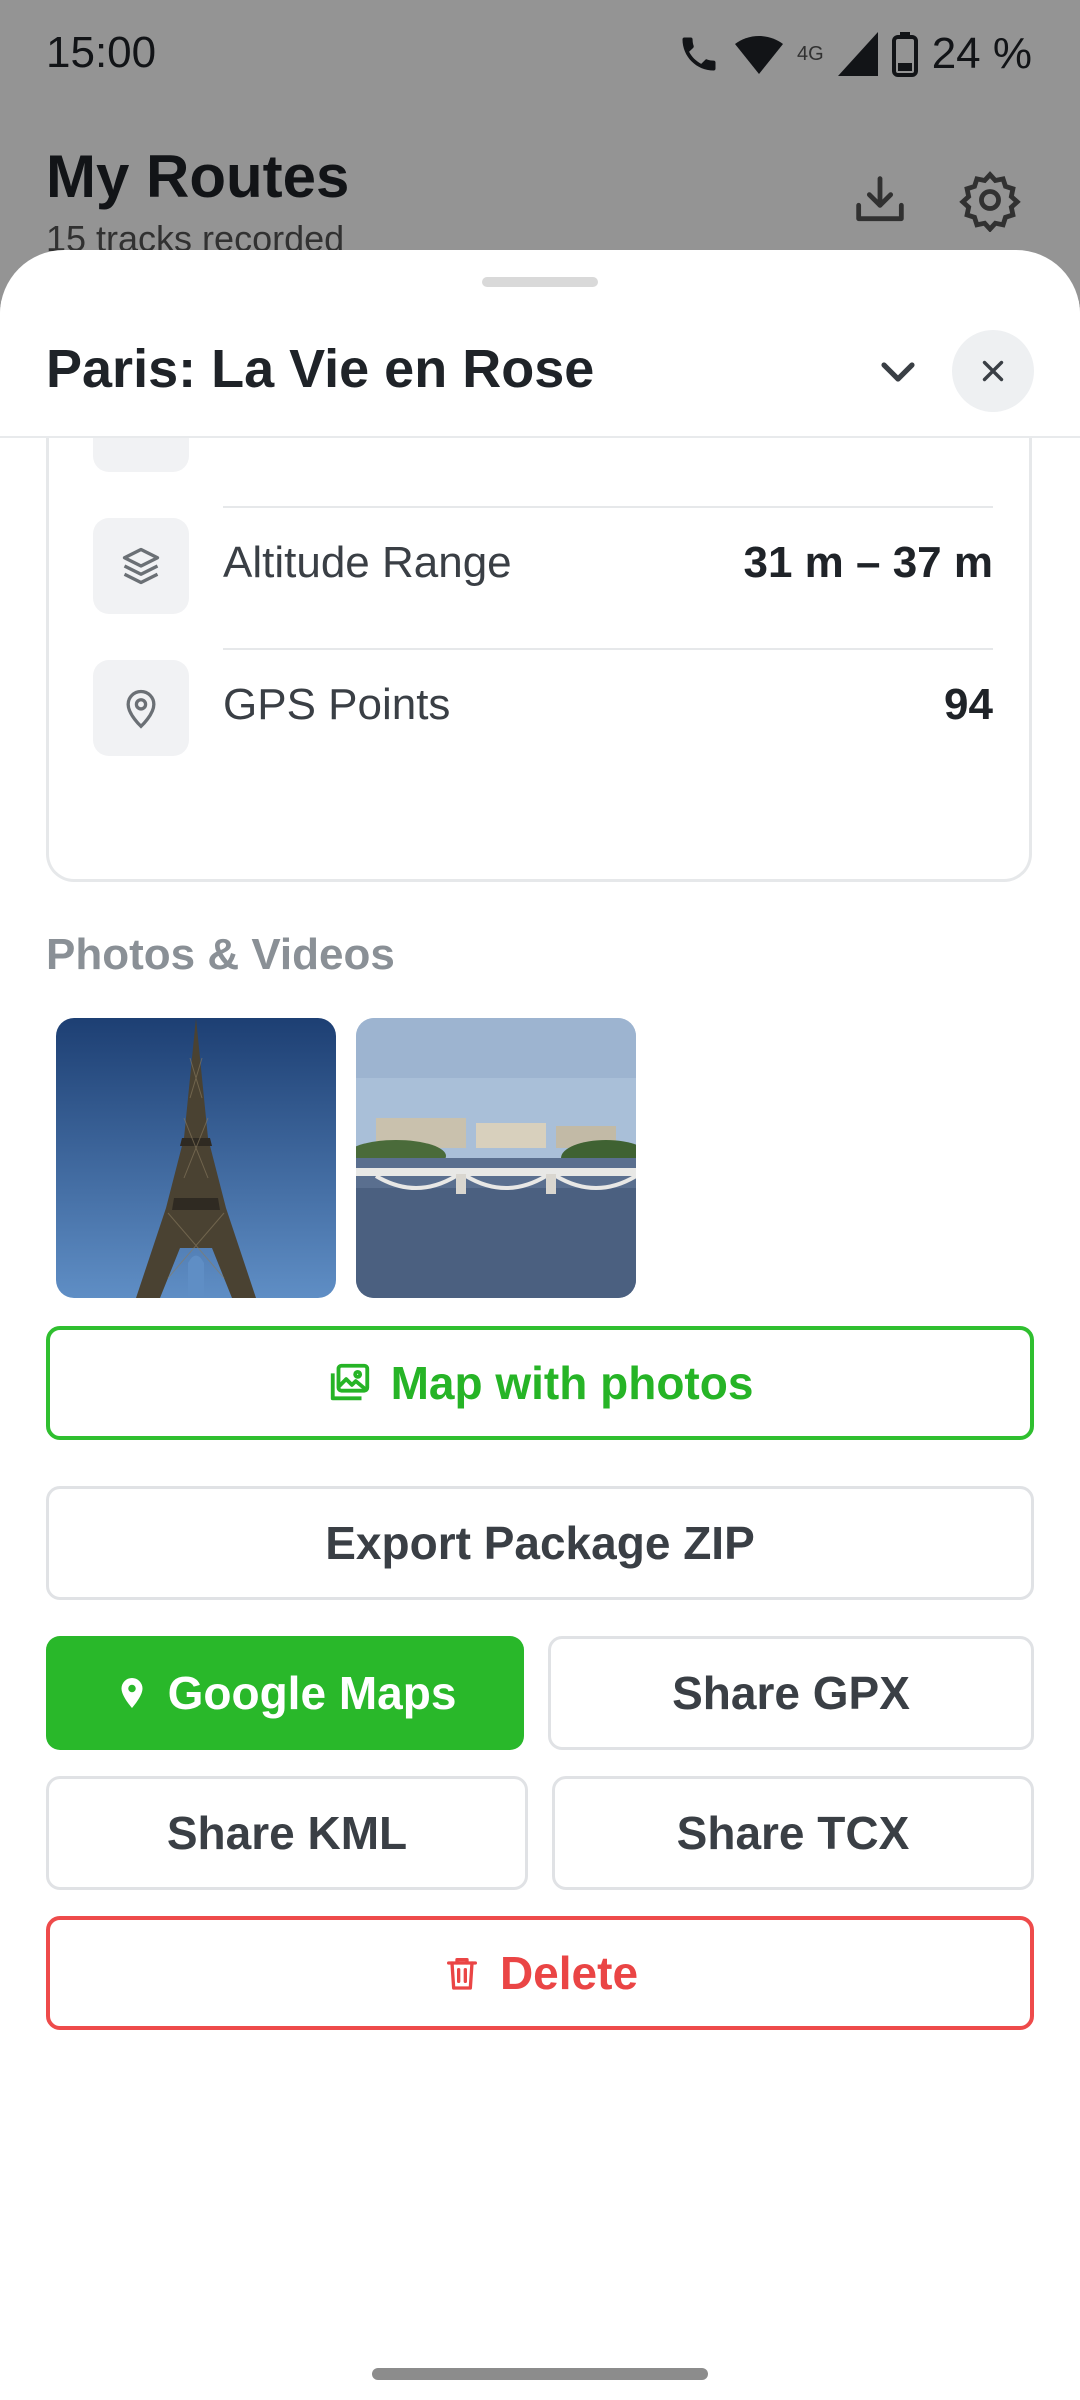 This screenshot has width=1080, height=2400. What do you see at coordinates (569, 1973) in the screenshot?
I see `delete-label: Delete` at bounding box center [569, 1973].